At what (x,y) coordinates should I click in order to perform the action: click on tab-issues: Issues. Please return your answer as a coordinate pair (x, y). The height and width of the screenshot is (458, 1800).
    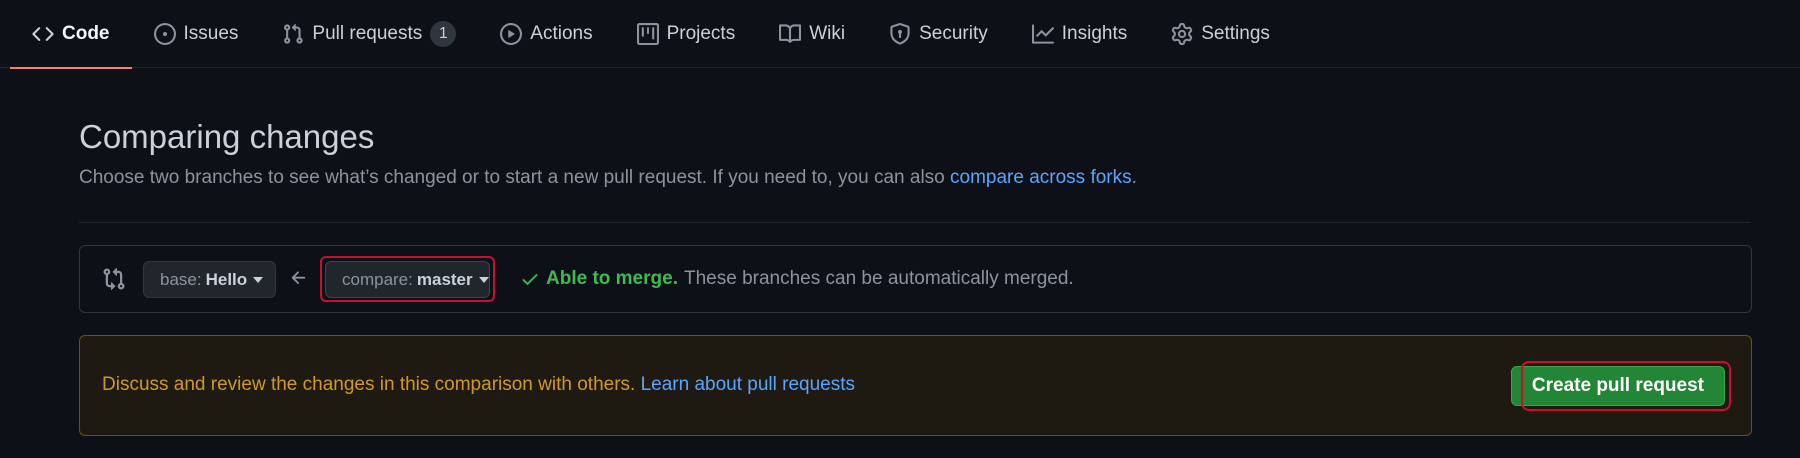
    Looking at the image, I should click on (196, 34).